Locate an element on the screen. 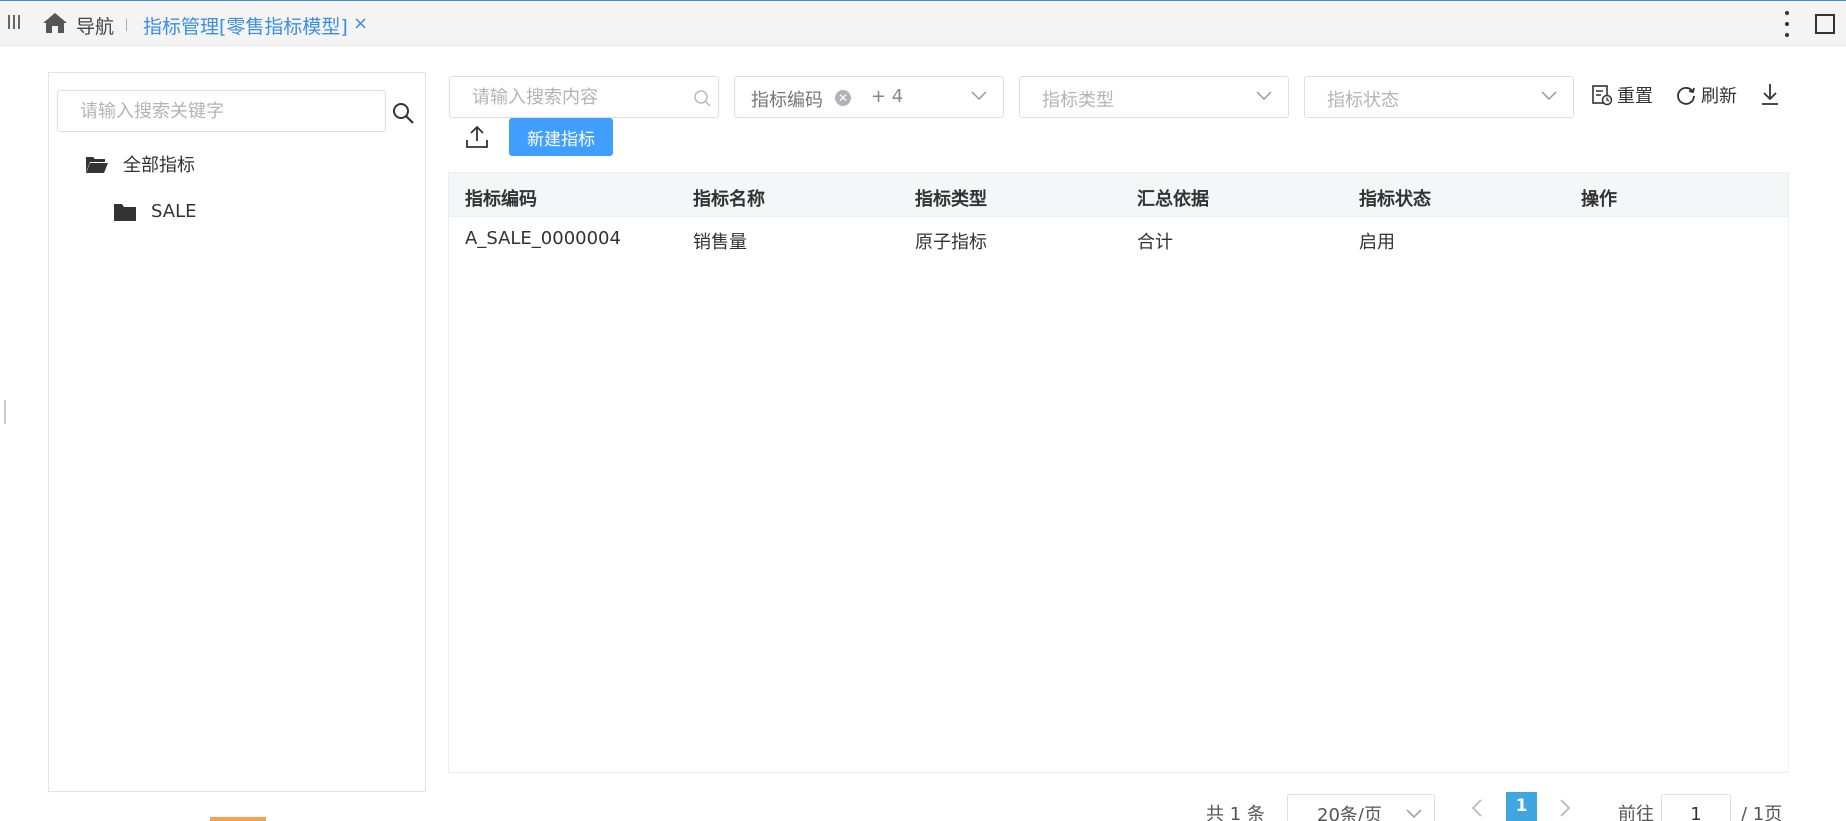  cell-metric-code: A_SALE_0000004 is located at coordinates (543, 238).